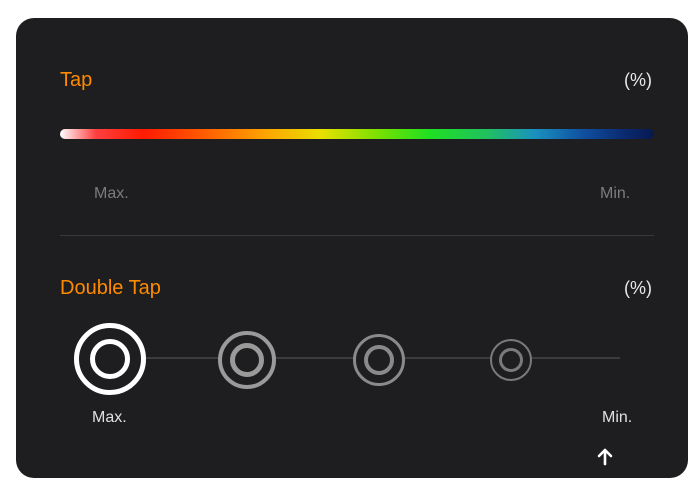 The image size is (691, 494). I want to click on tap-min-label: Min., so click(615, 193).